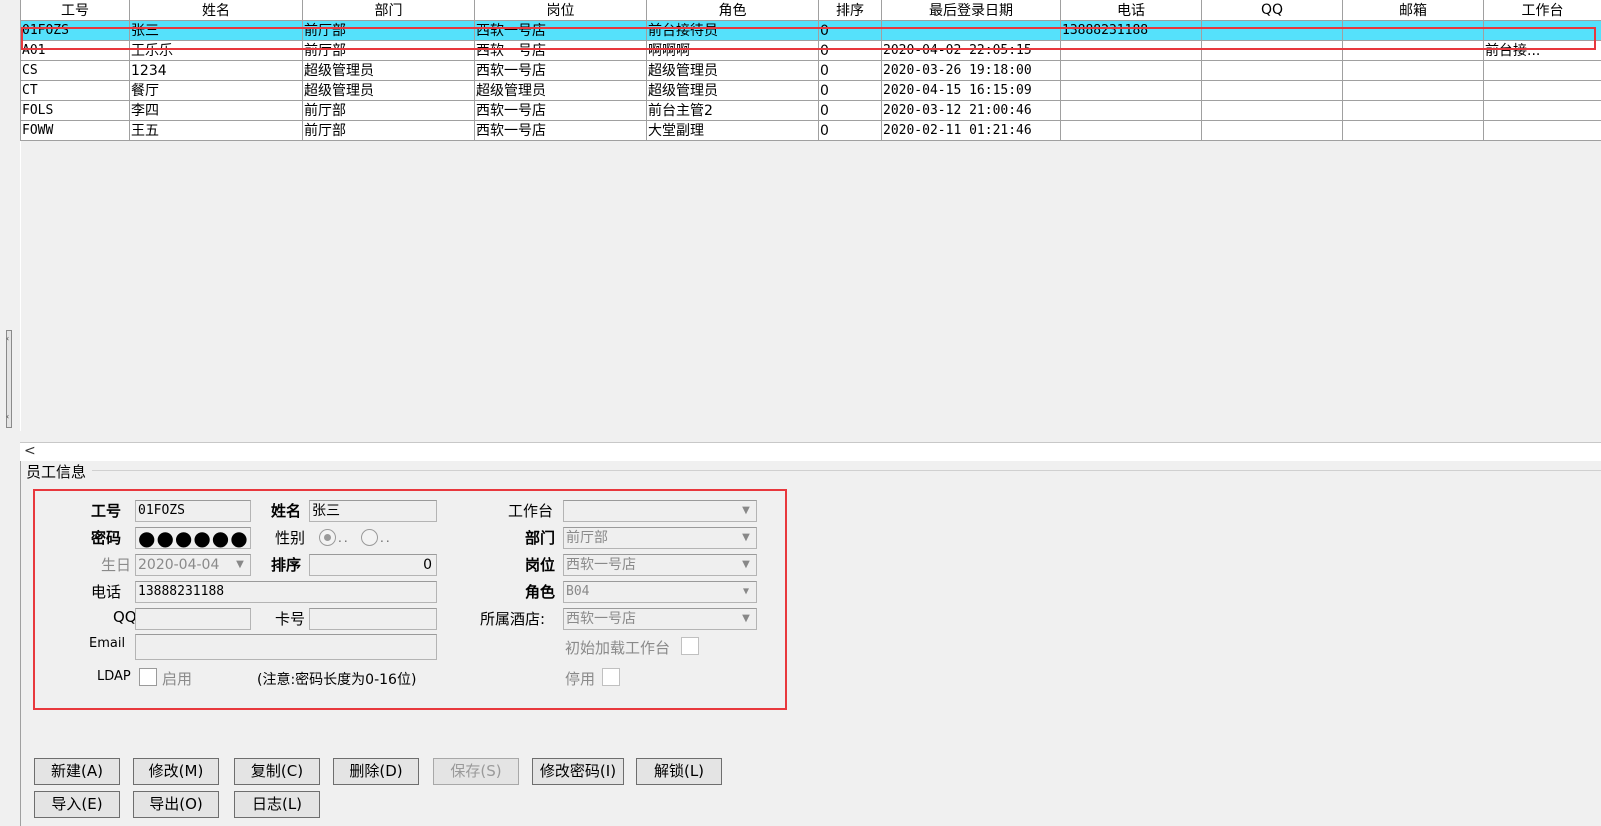 This screenshot has height=826, width=1601. I want to click on delete-button: 删除(D), so click(376, 771).